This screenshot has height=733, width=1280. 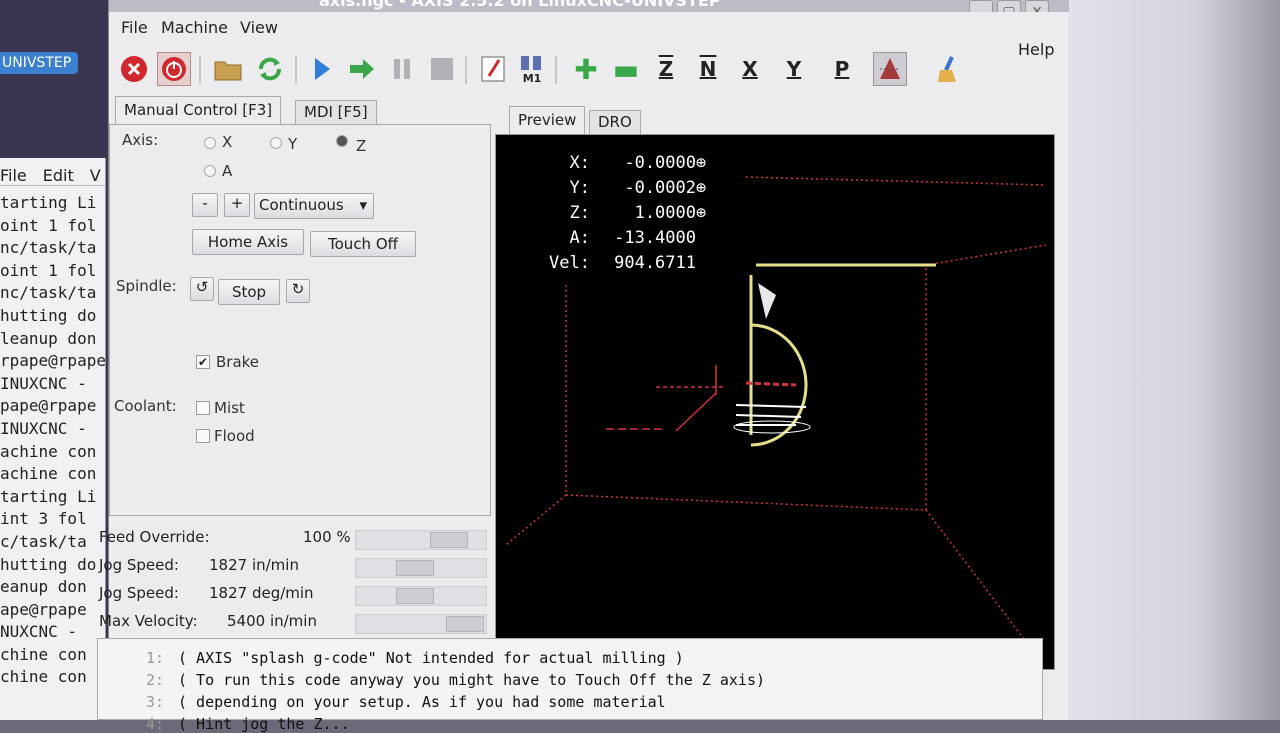 I want to click on home-axis-button: Home Axis, so click(x=248, y=242).